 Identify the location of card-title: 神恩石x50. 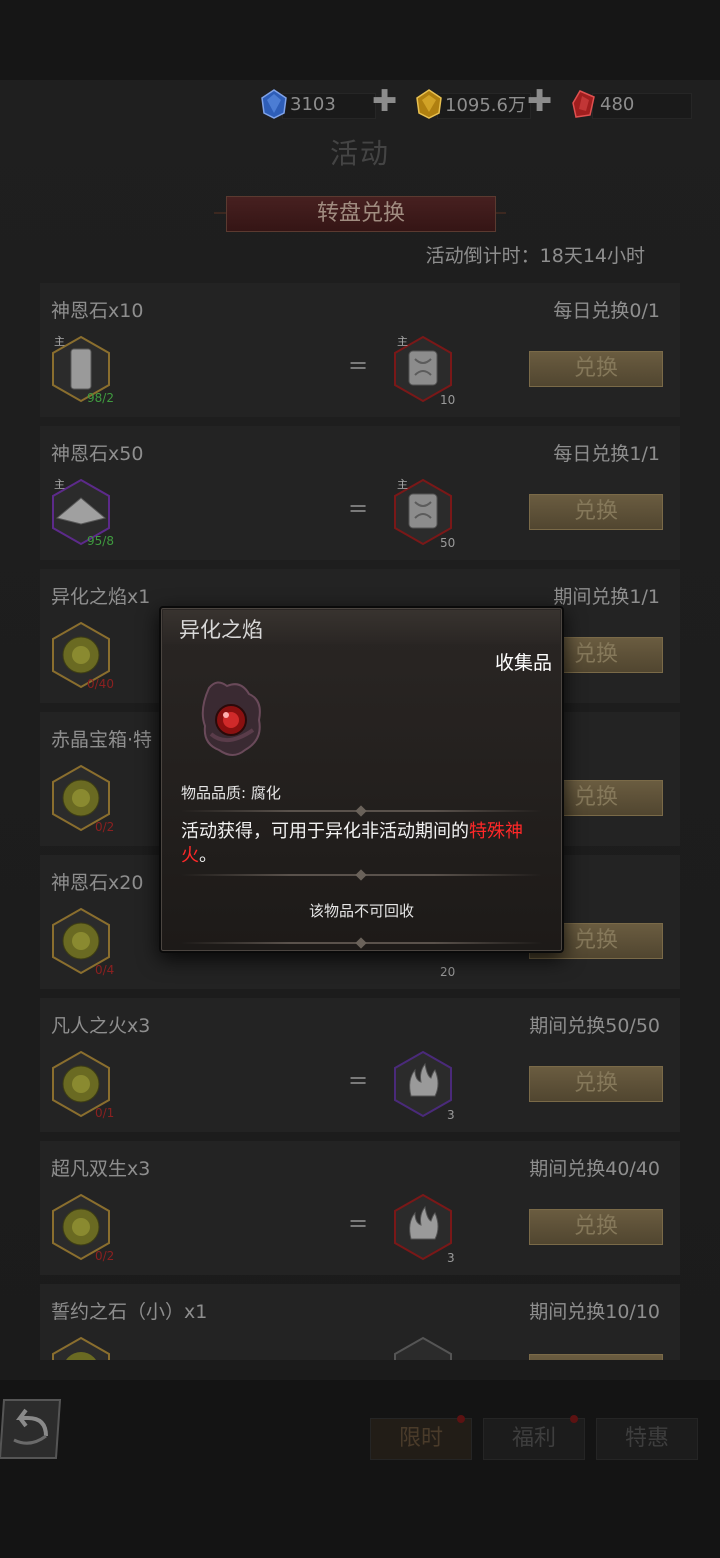
(97, 454).